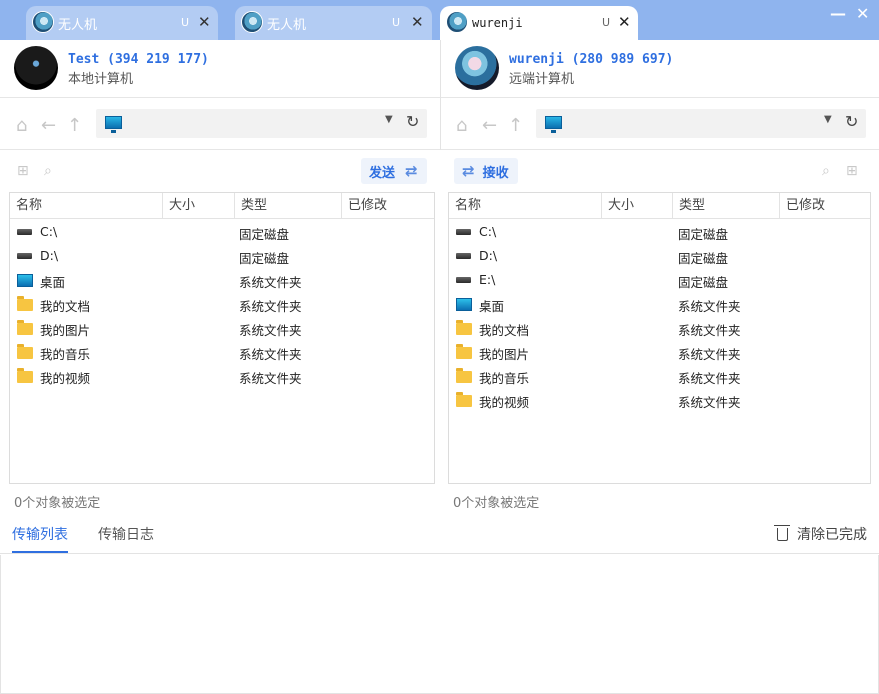 This screenshot has height=694, width=879. Describe the element at coordinates (591, 59) in the screenshot. I see `remote-computer-name: wurenji (280 989 697)` at that location.